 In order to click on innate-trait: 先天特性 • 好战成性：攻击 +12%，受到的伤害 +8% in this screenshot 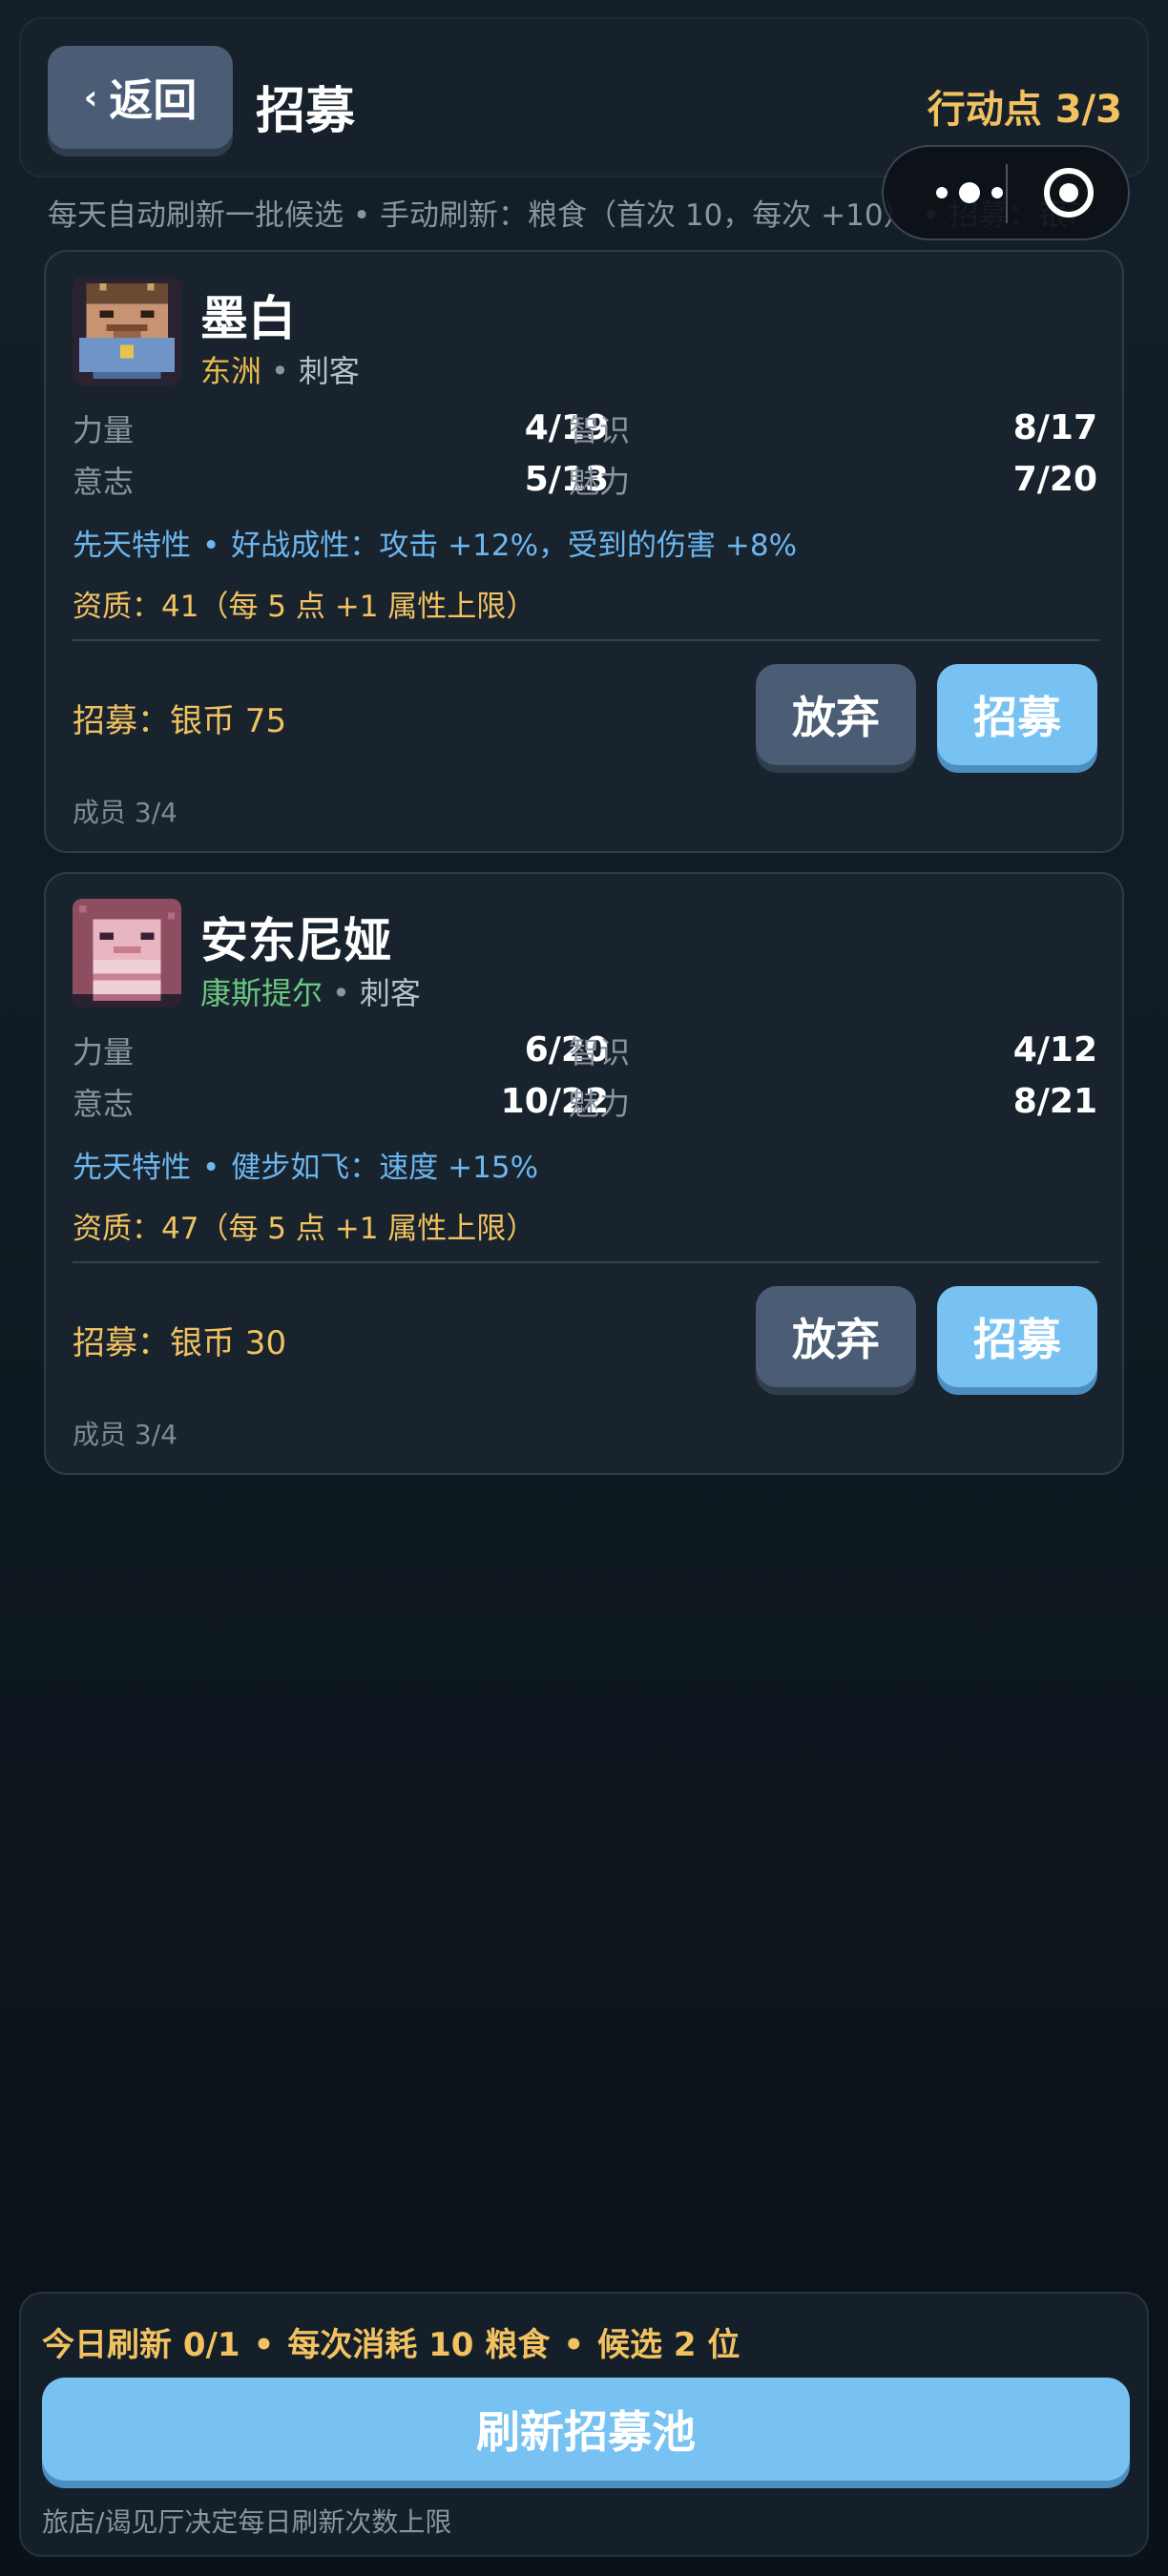, I will do `click(435, 546)`.